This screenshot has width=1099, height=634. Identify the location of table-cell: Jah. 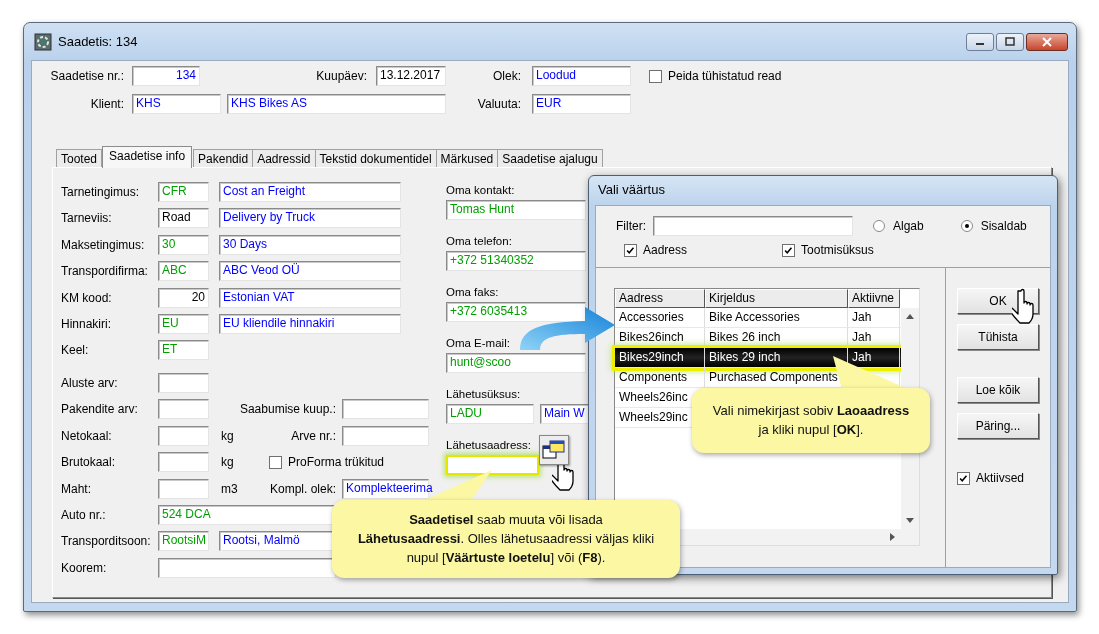
(874, 317).